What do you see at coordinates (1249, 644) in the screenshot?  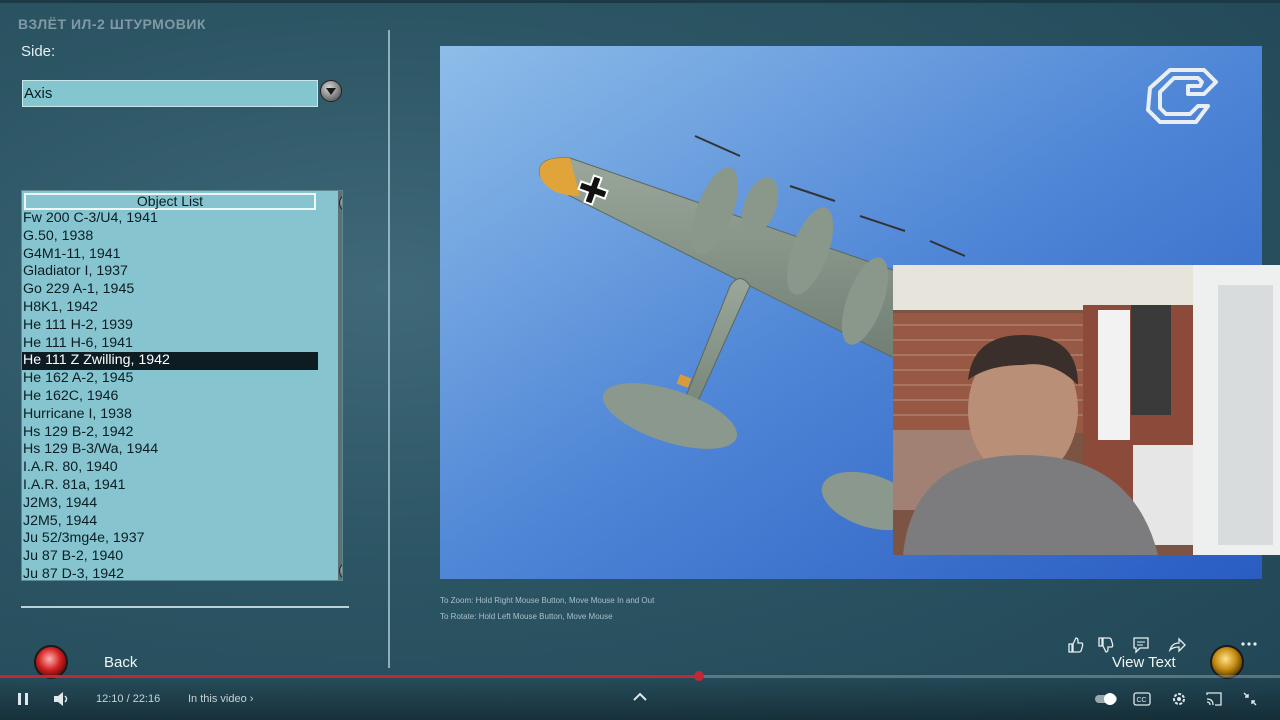 I see `more-icon` at bounding box center [1249, 644].